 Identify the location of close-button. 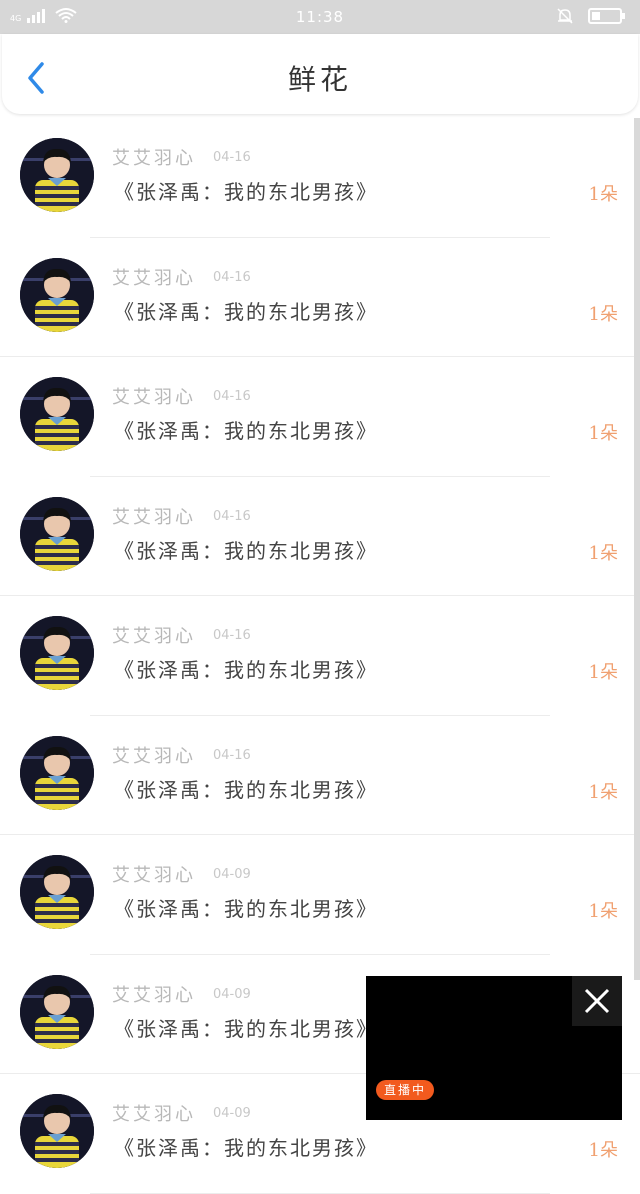
(597, 1001).